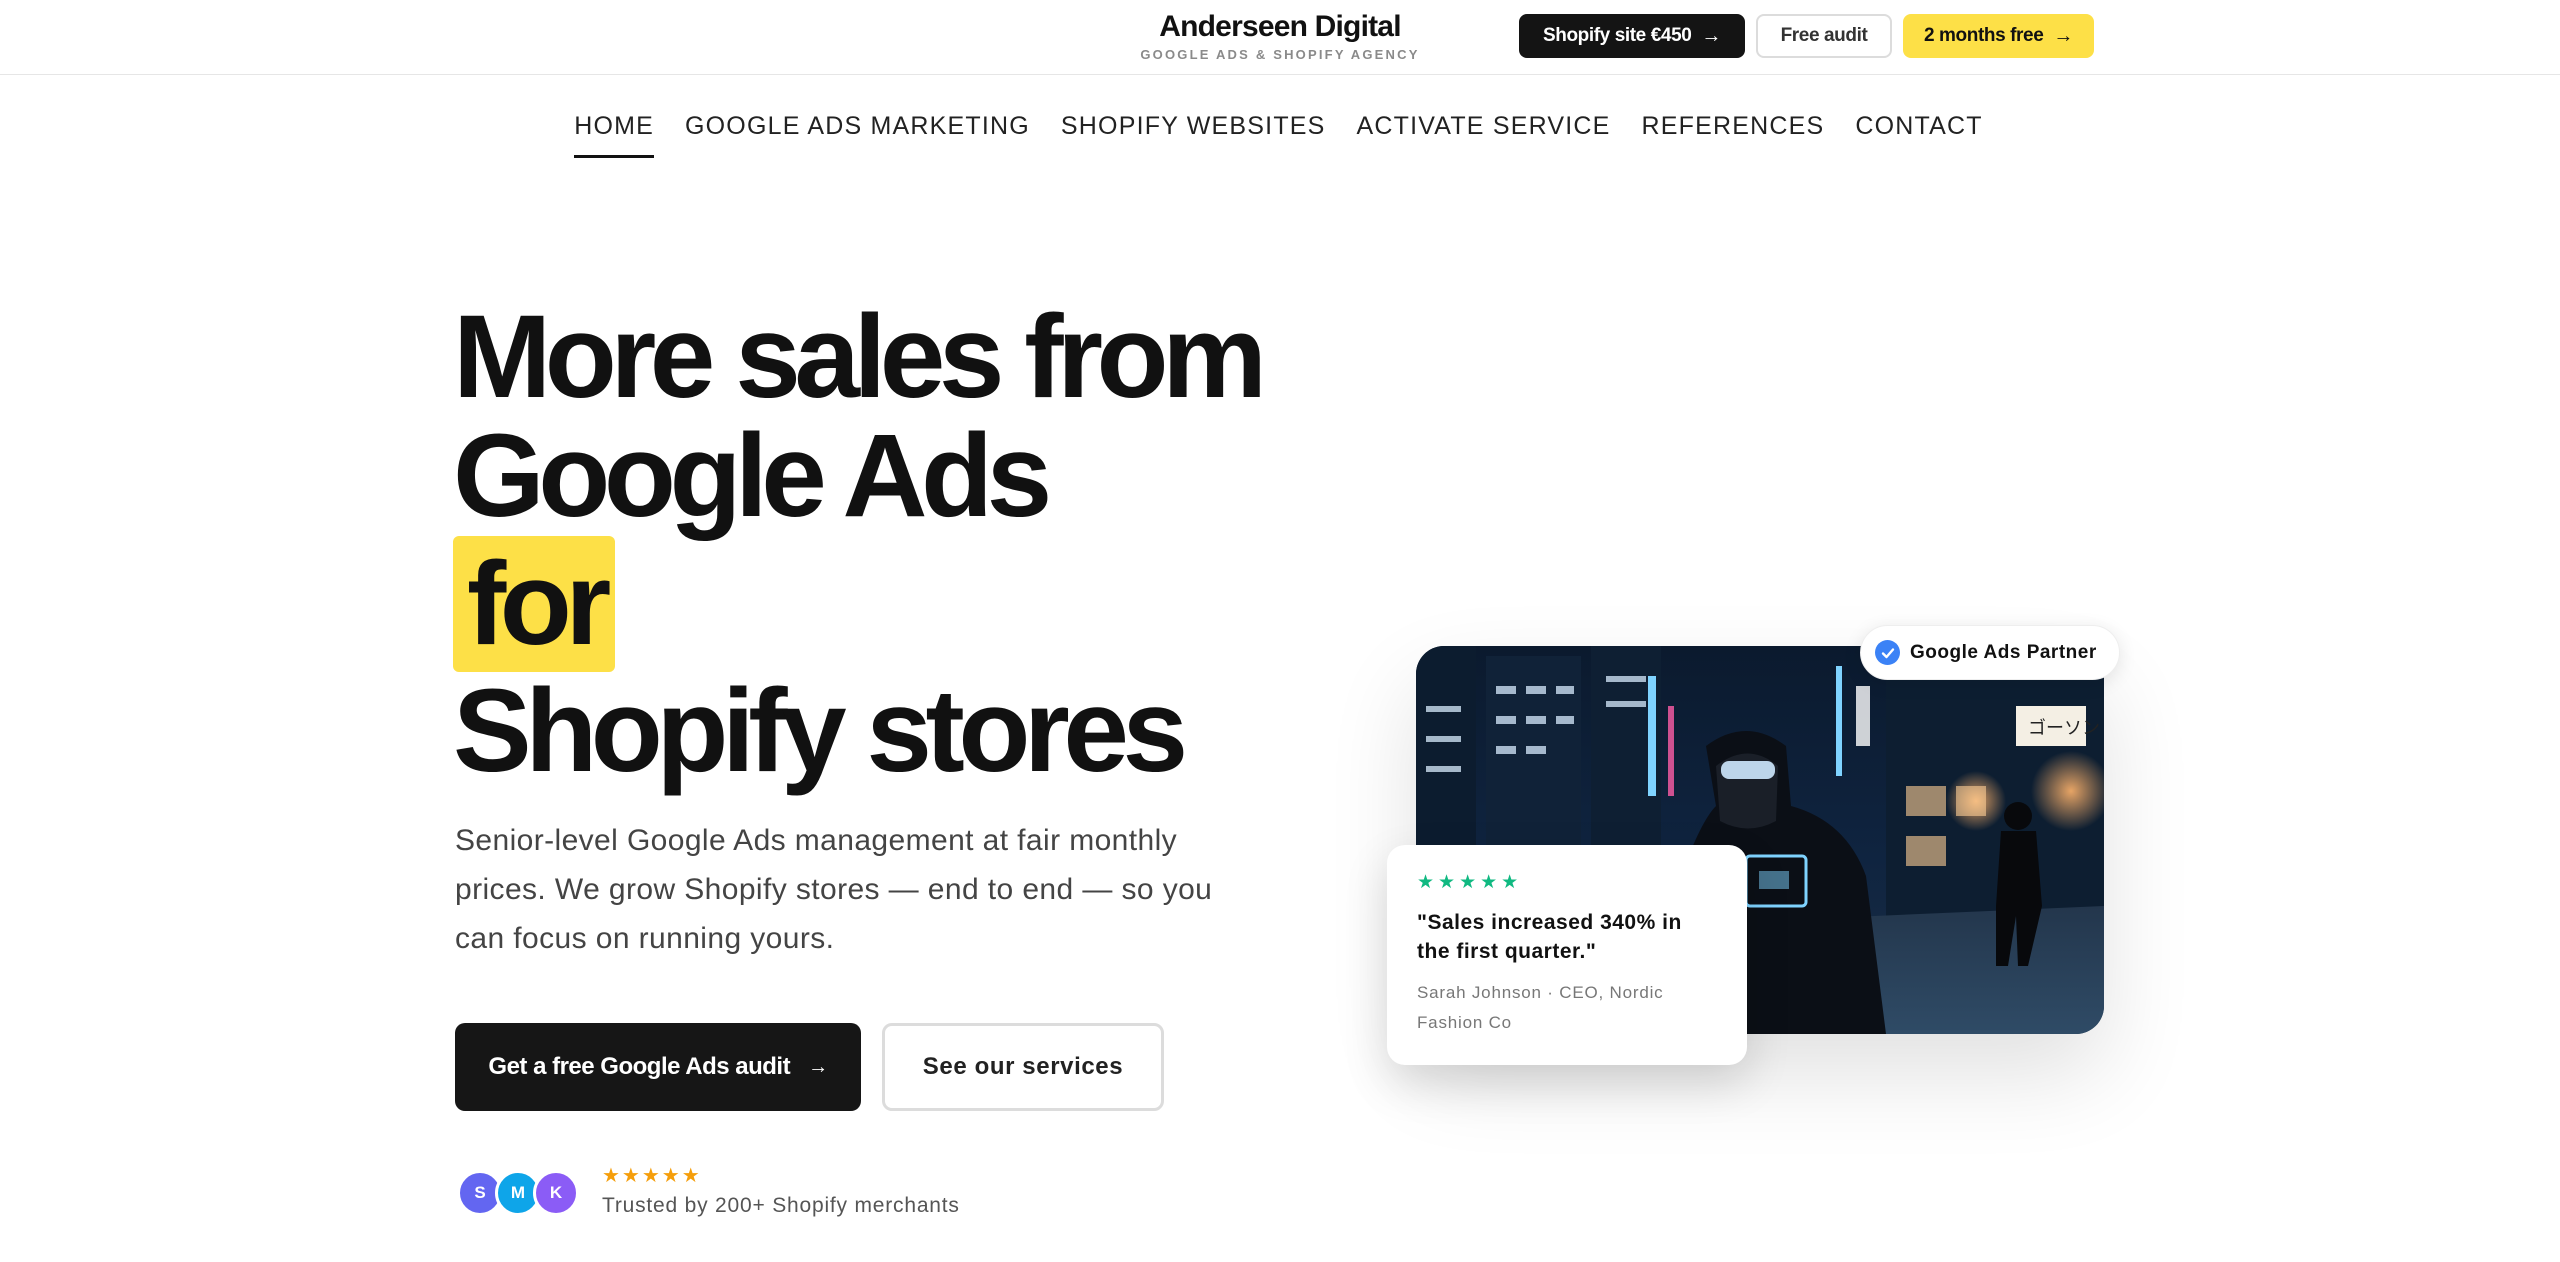  Describe the element at coordinates (1193, 134) in the screenshot. I see `nav-item-shopify-websites: SHOPIFY WEBSITES` at that location.